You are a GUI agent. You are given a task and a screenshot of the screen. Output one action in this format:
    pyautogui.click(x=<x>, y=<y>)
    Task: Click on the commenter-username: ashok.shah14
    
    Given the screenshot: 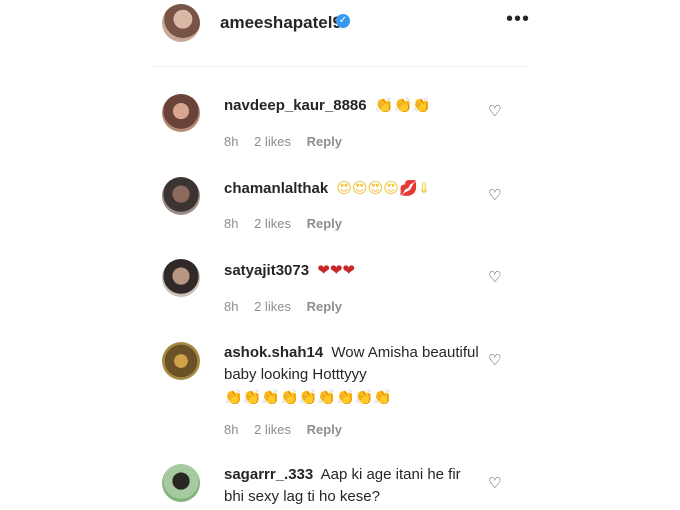 What is the action you would take?
    pyautogui.click(x=273, y=352)
    